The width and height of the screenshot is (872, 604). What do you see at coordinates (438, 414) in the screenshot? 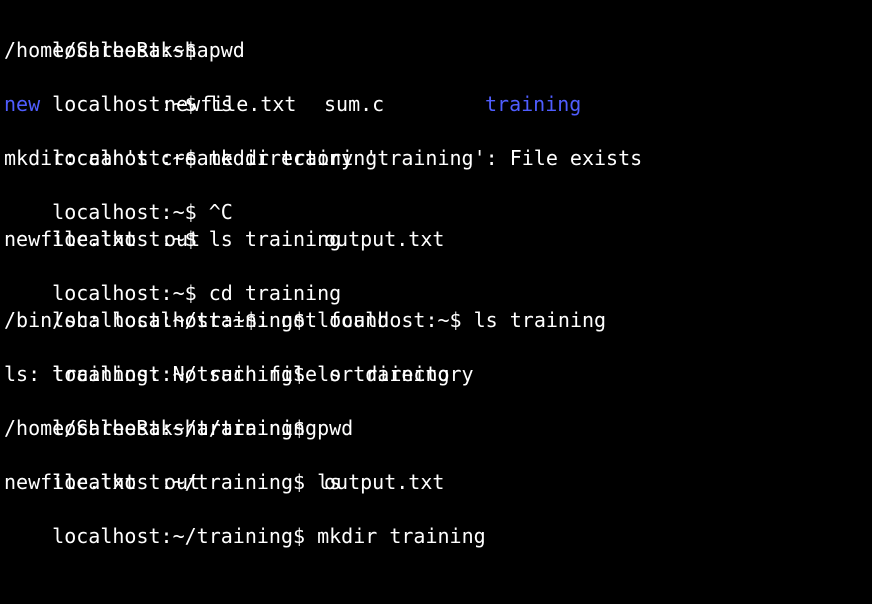
I see `command-line: localhost:~/training$ pwd` at bounding box center [438, 414].